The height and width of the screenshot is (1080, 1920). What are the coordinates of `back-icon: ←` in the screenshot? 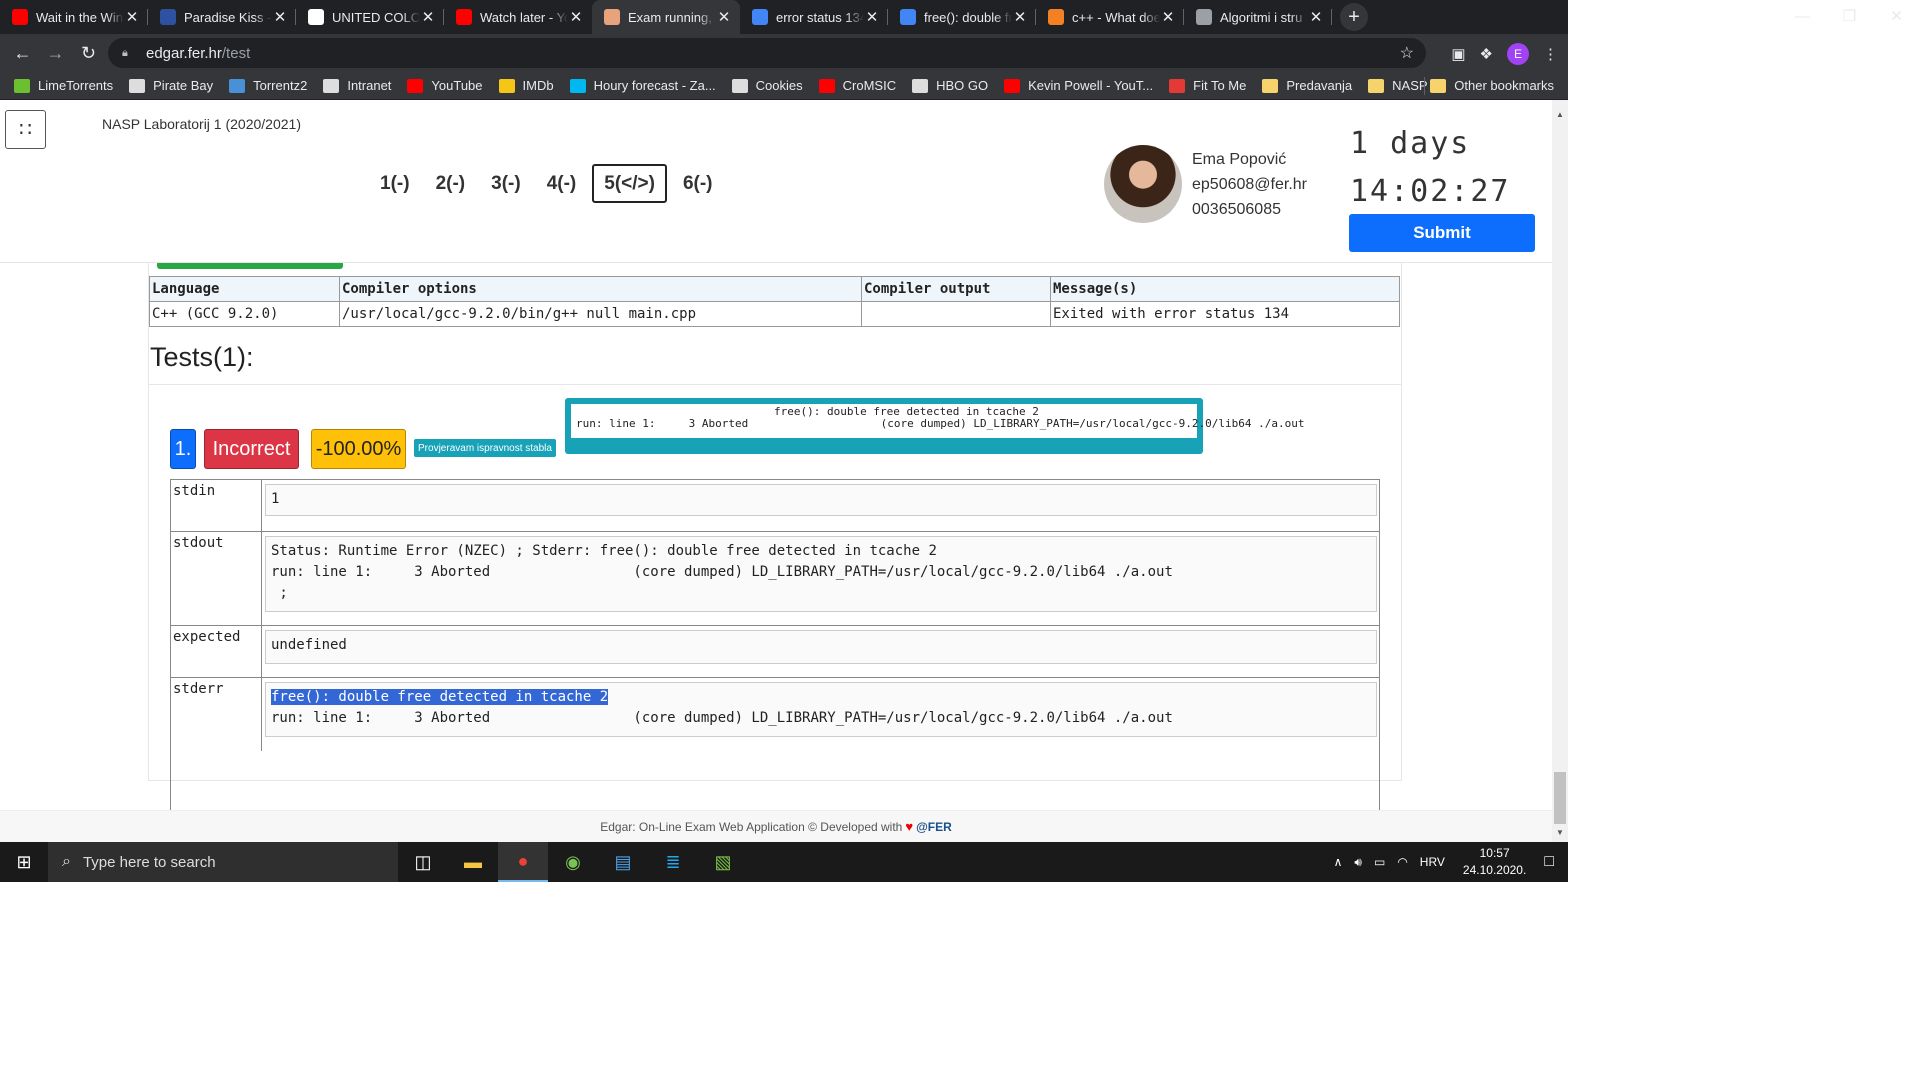 It's located at (22, 53).